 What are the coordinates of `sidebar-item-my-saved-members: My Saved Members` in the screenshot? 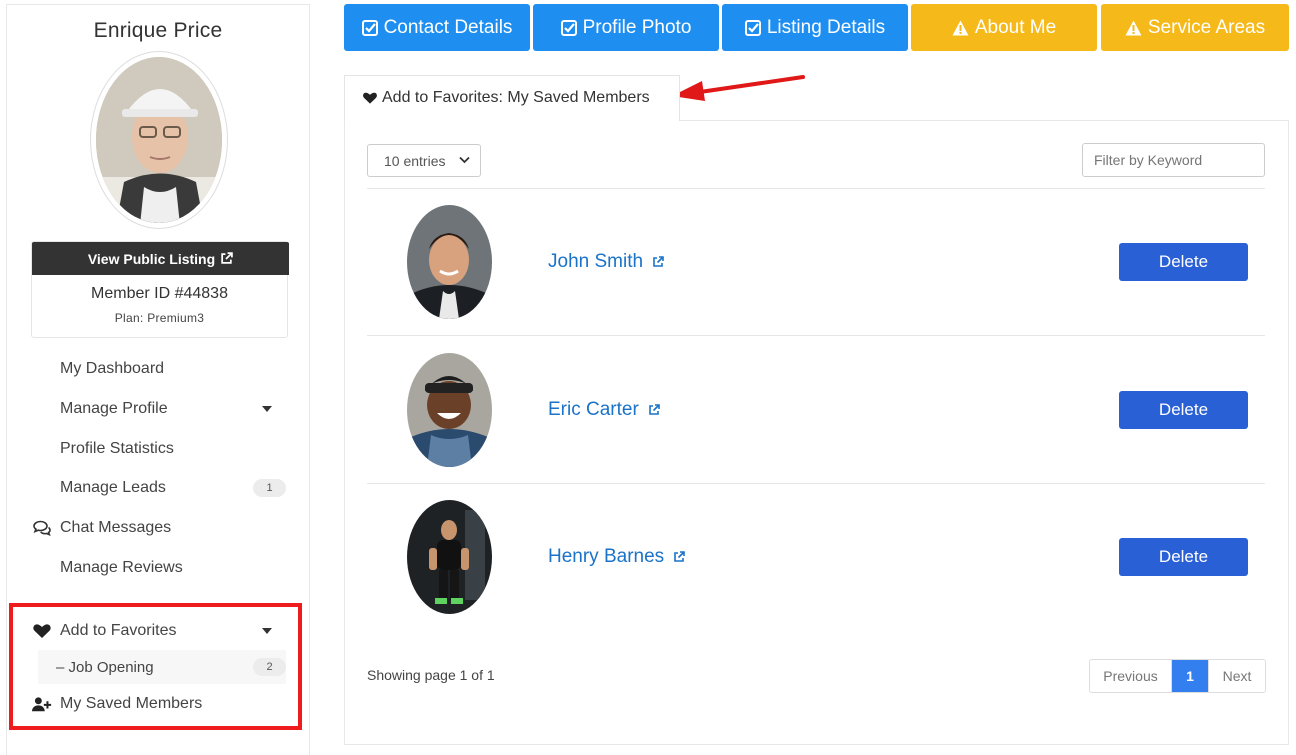 It's located at (155, 704).